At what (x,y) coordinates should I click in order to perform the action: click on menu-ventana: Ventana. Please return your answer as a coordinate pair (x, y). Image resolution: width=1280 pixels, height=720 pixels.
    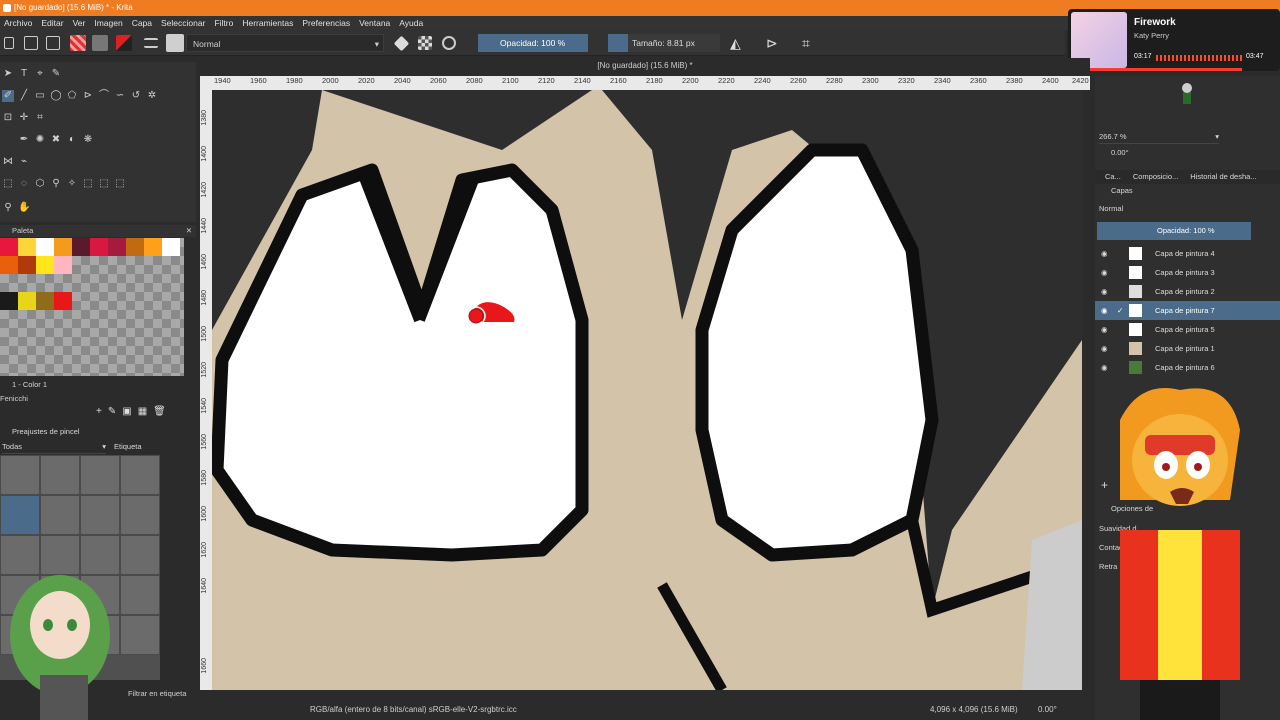
    Looking at the image, I should click on (374, 23).